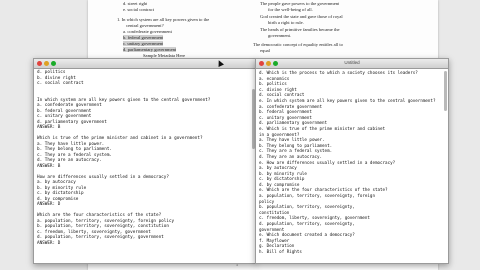 Image resolution: width=480 pixels, height=270 pixels. I want to click on doc-line: equal, so click(265, 50).